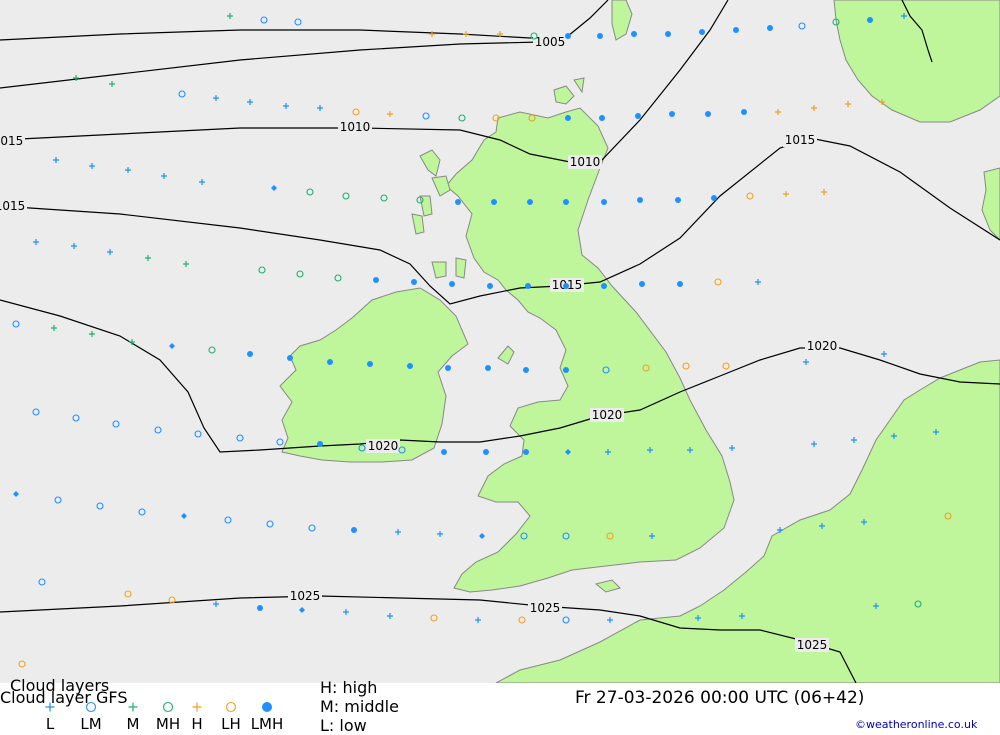 The height and width of the screenshot is (735, 1000). Describe the element at coordinates (343, 725) in the screenshot. I see `legend-low: L: low` at that location.